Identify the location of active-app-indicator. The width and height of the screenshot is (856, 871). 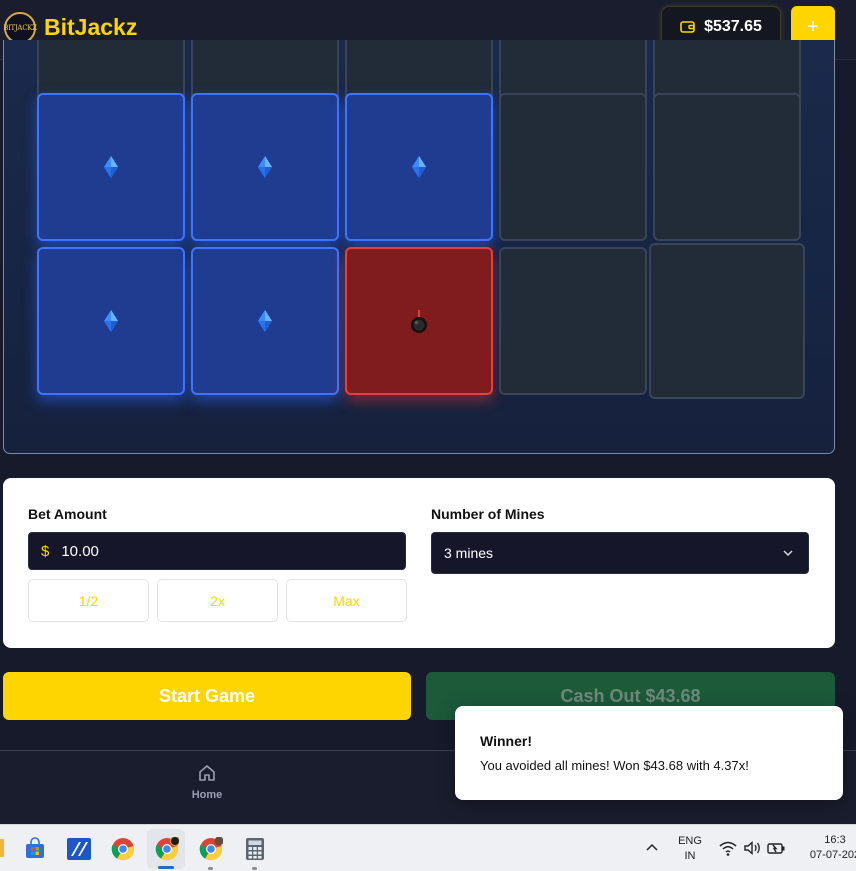
(166, 867).